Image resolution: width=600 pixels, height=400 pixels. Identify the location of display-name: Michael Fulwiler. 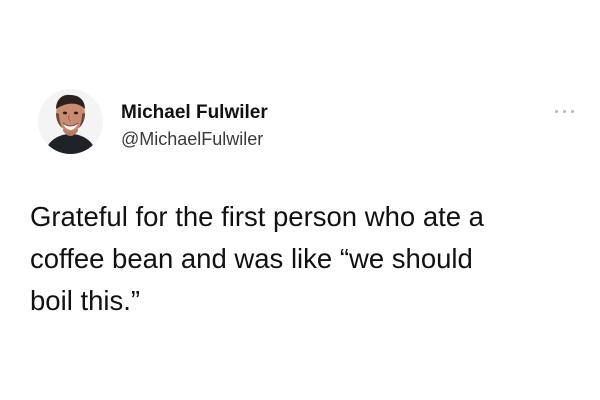
(194, 113).